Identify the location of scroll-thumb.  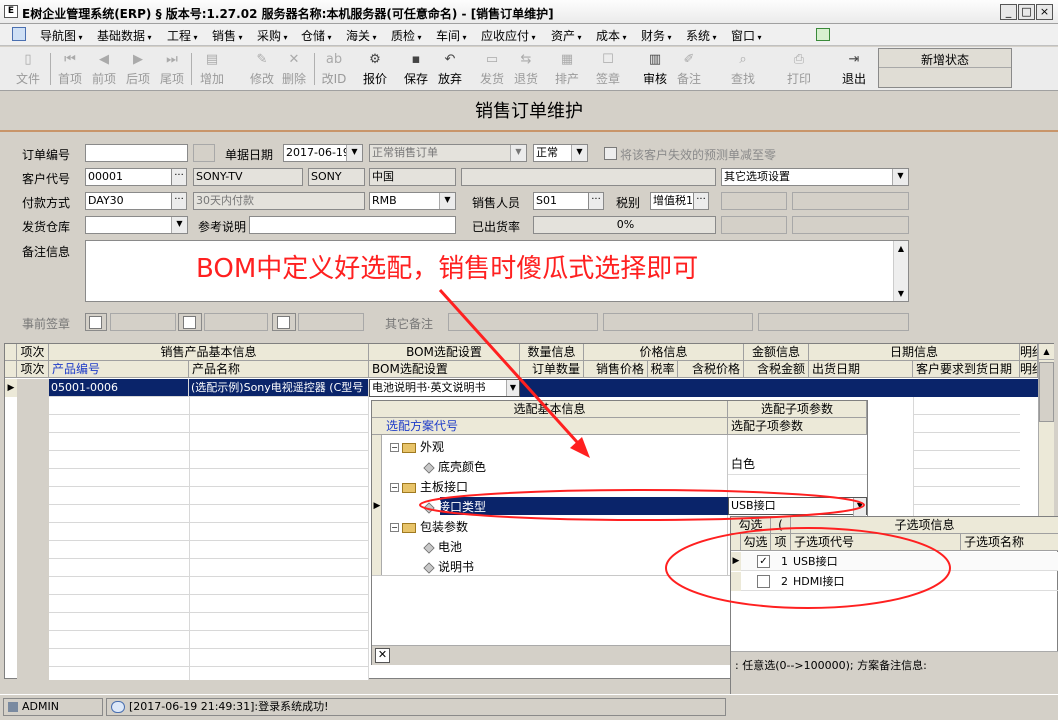
(1046, 392).